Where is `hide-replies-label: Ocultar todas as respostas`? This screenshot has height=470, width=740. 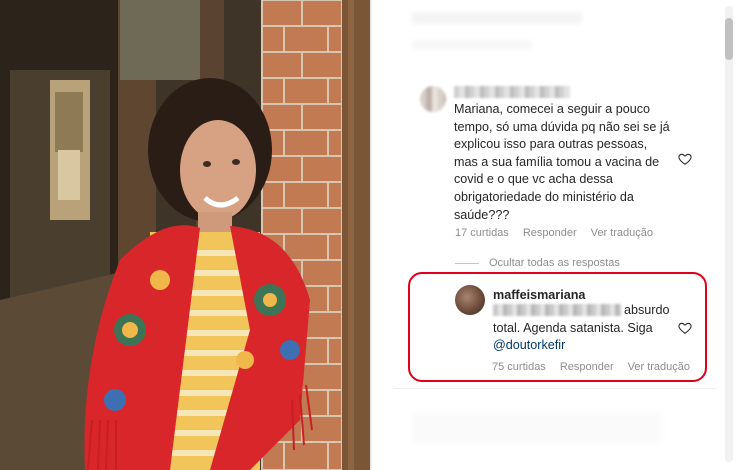
hide-replies-label: Ocultar todas as respostas is located at coordinates (554, 263).